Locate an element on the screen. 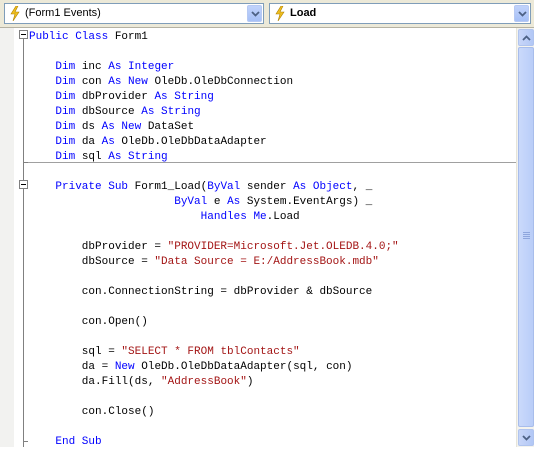 Image resolution: width=534 pixels, height=450 pixels. code-line: con.Close() is located at coordinates (92, 412).